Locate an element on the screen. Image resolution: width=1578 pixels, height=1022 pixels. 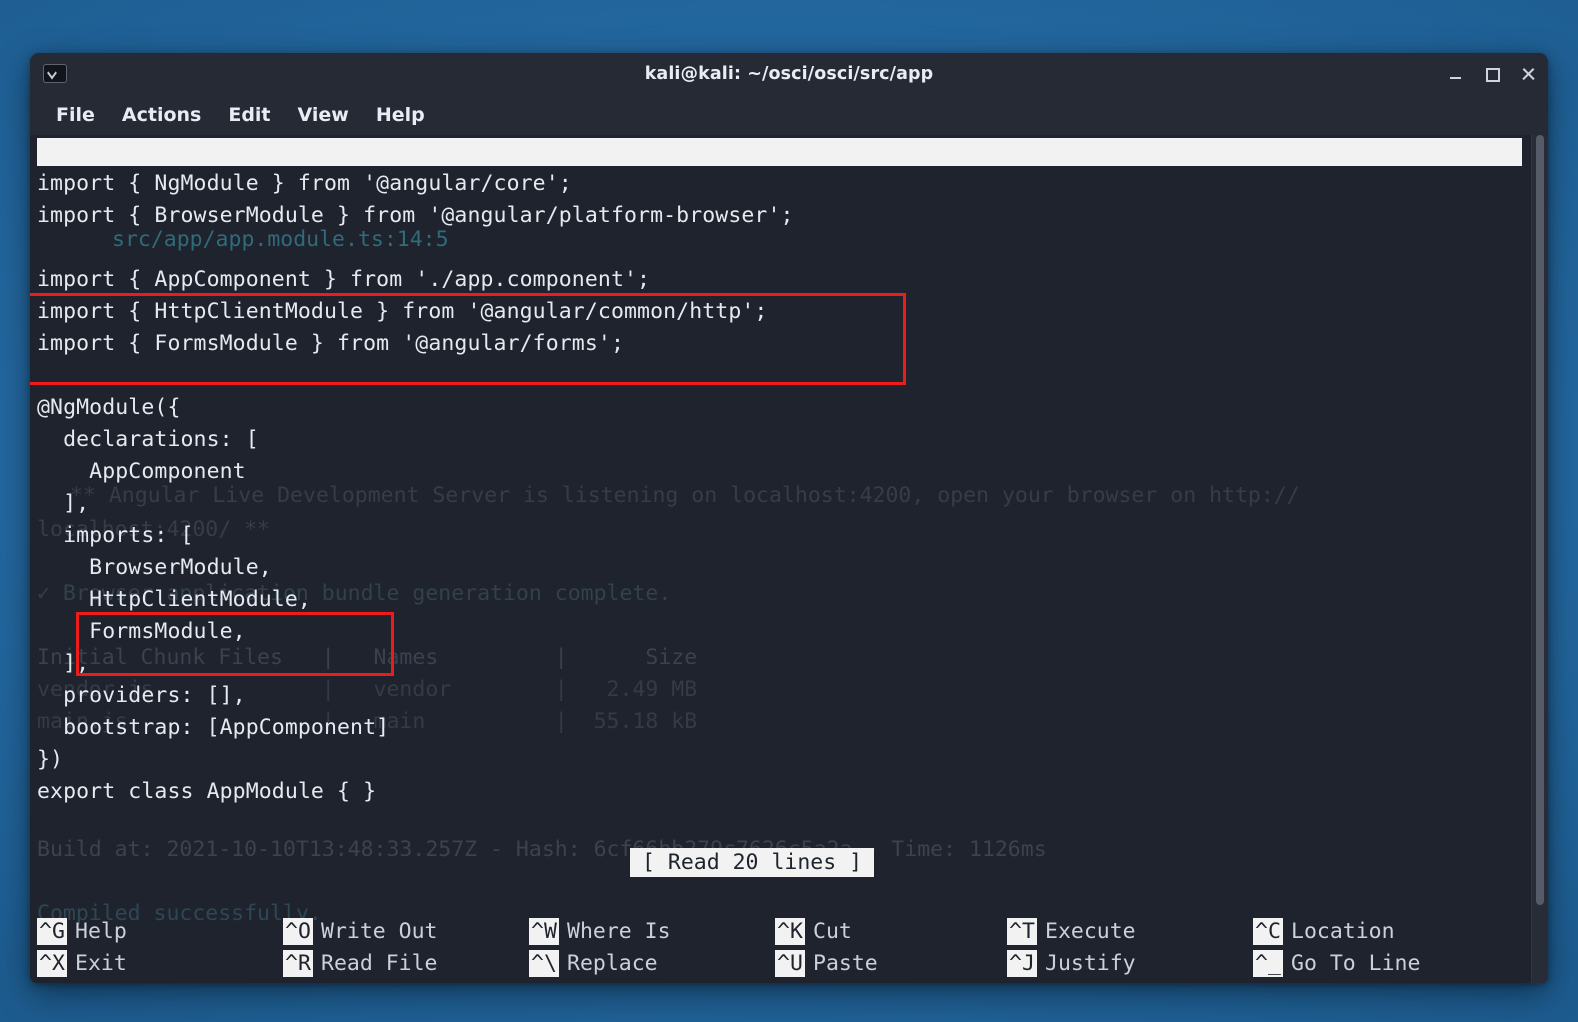
shortcut-go-to-line: ^_ Go To Line is located at coordinates (1378, 963).